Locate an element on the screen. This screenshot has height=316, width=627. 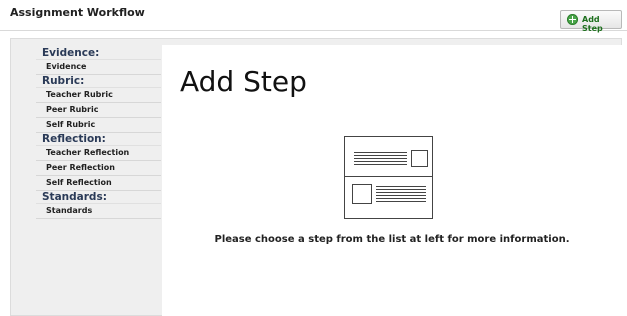
sidebar-item-peer-rubric: Peer Rubric is located at coordinates (98, 110).